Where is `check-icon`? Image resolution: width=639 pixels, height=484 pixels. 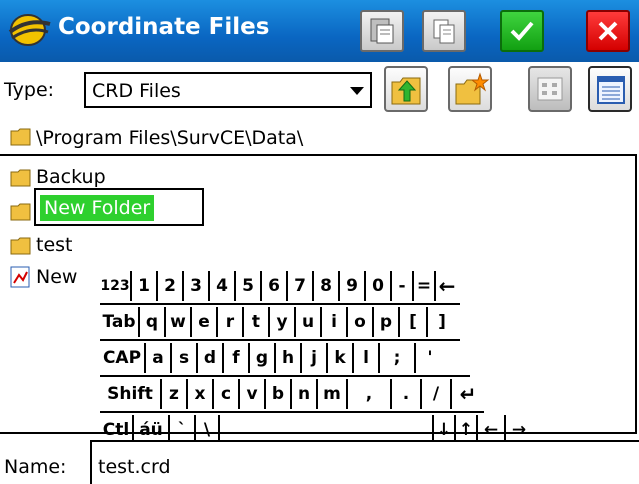
check-icon is located at coordinates (522, 31).